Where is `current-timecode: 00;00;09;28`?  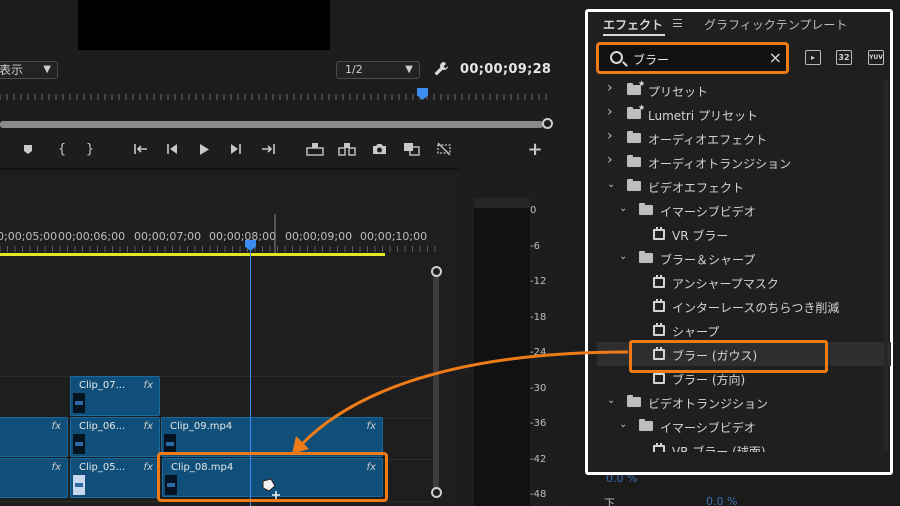
current-timecode: 00;00;09;28 is located at coordinates (505, 69).